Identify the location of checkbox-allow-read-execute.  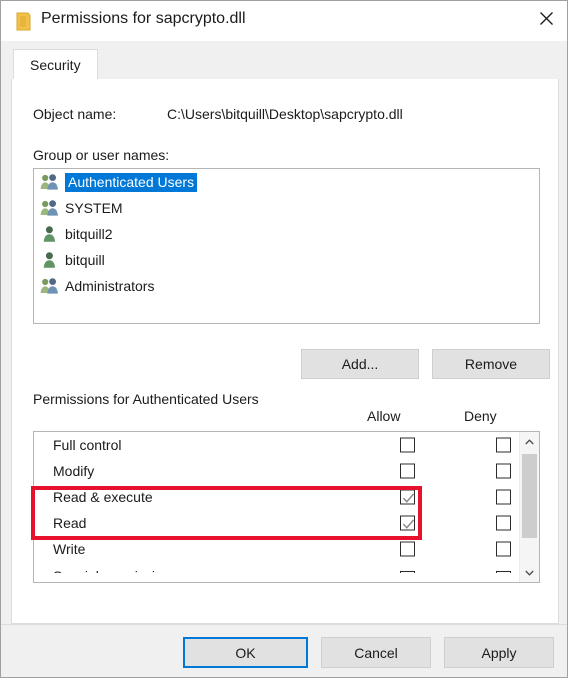
(407, 497).